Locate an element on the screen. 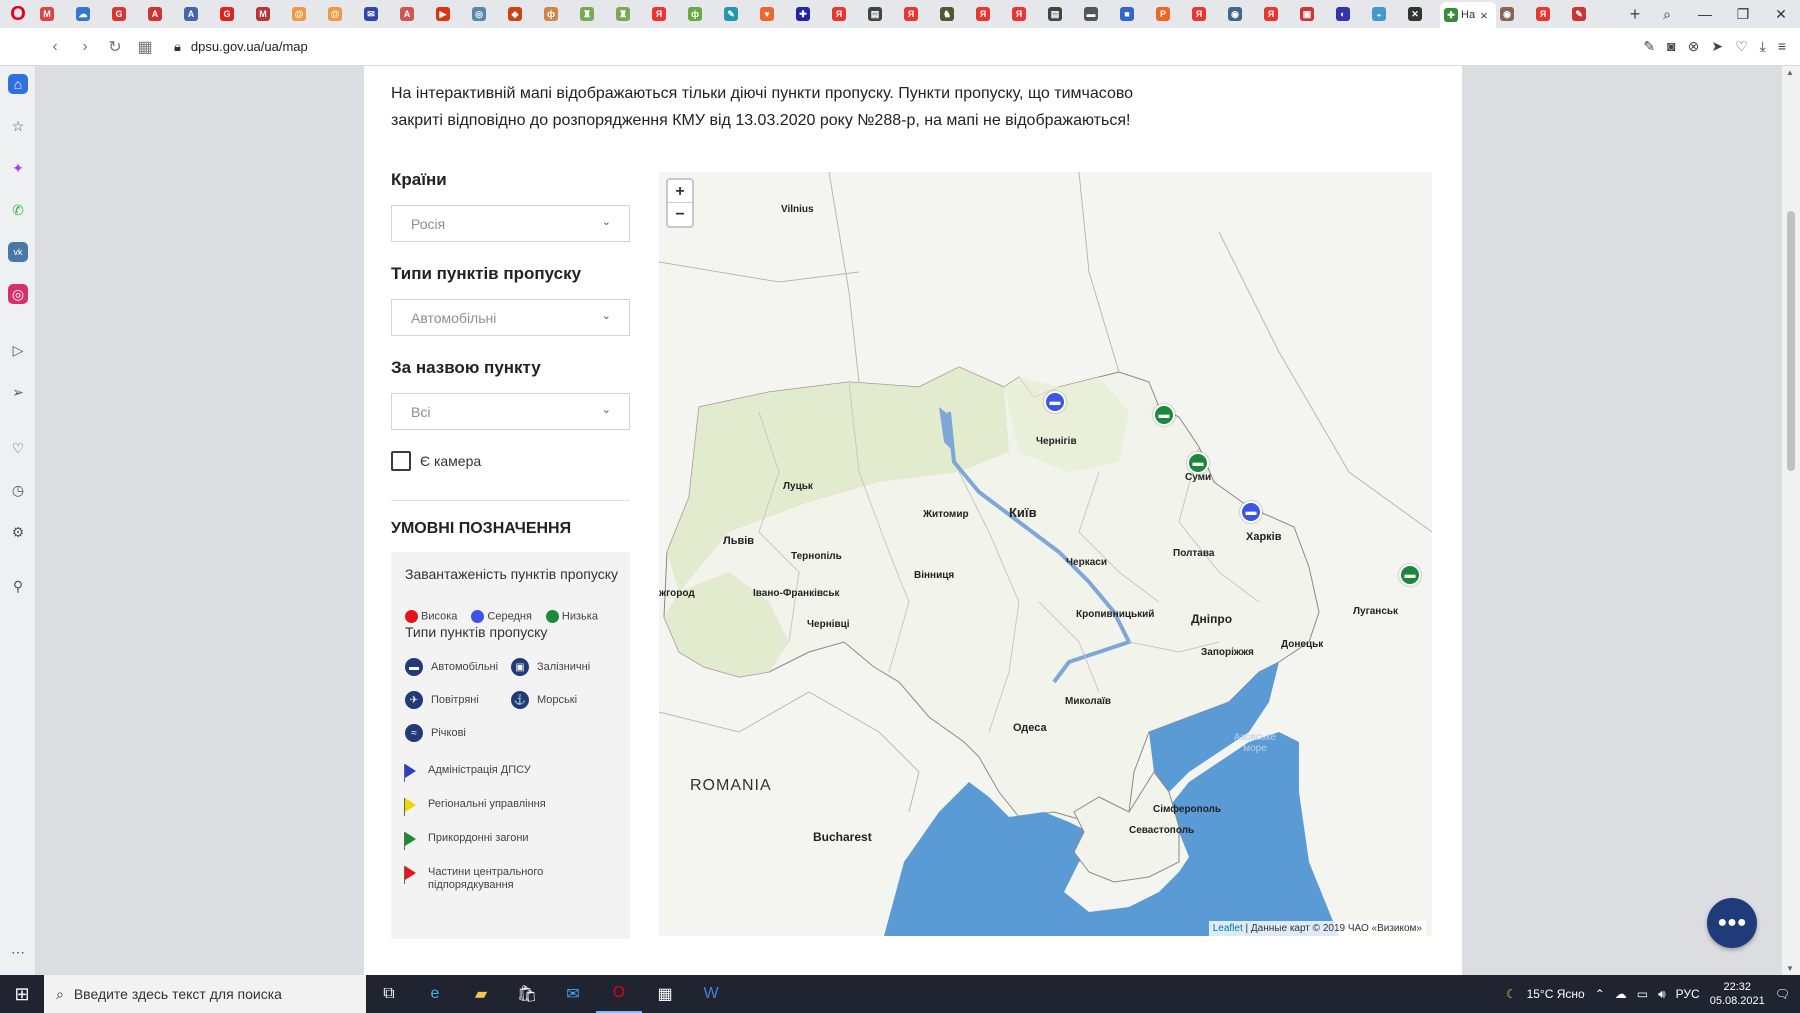 The height and width of the screenshot is (1013, 1800). browser-tab: P is located at coordinates (1170, 14).